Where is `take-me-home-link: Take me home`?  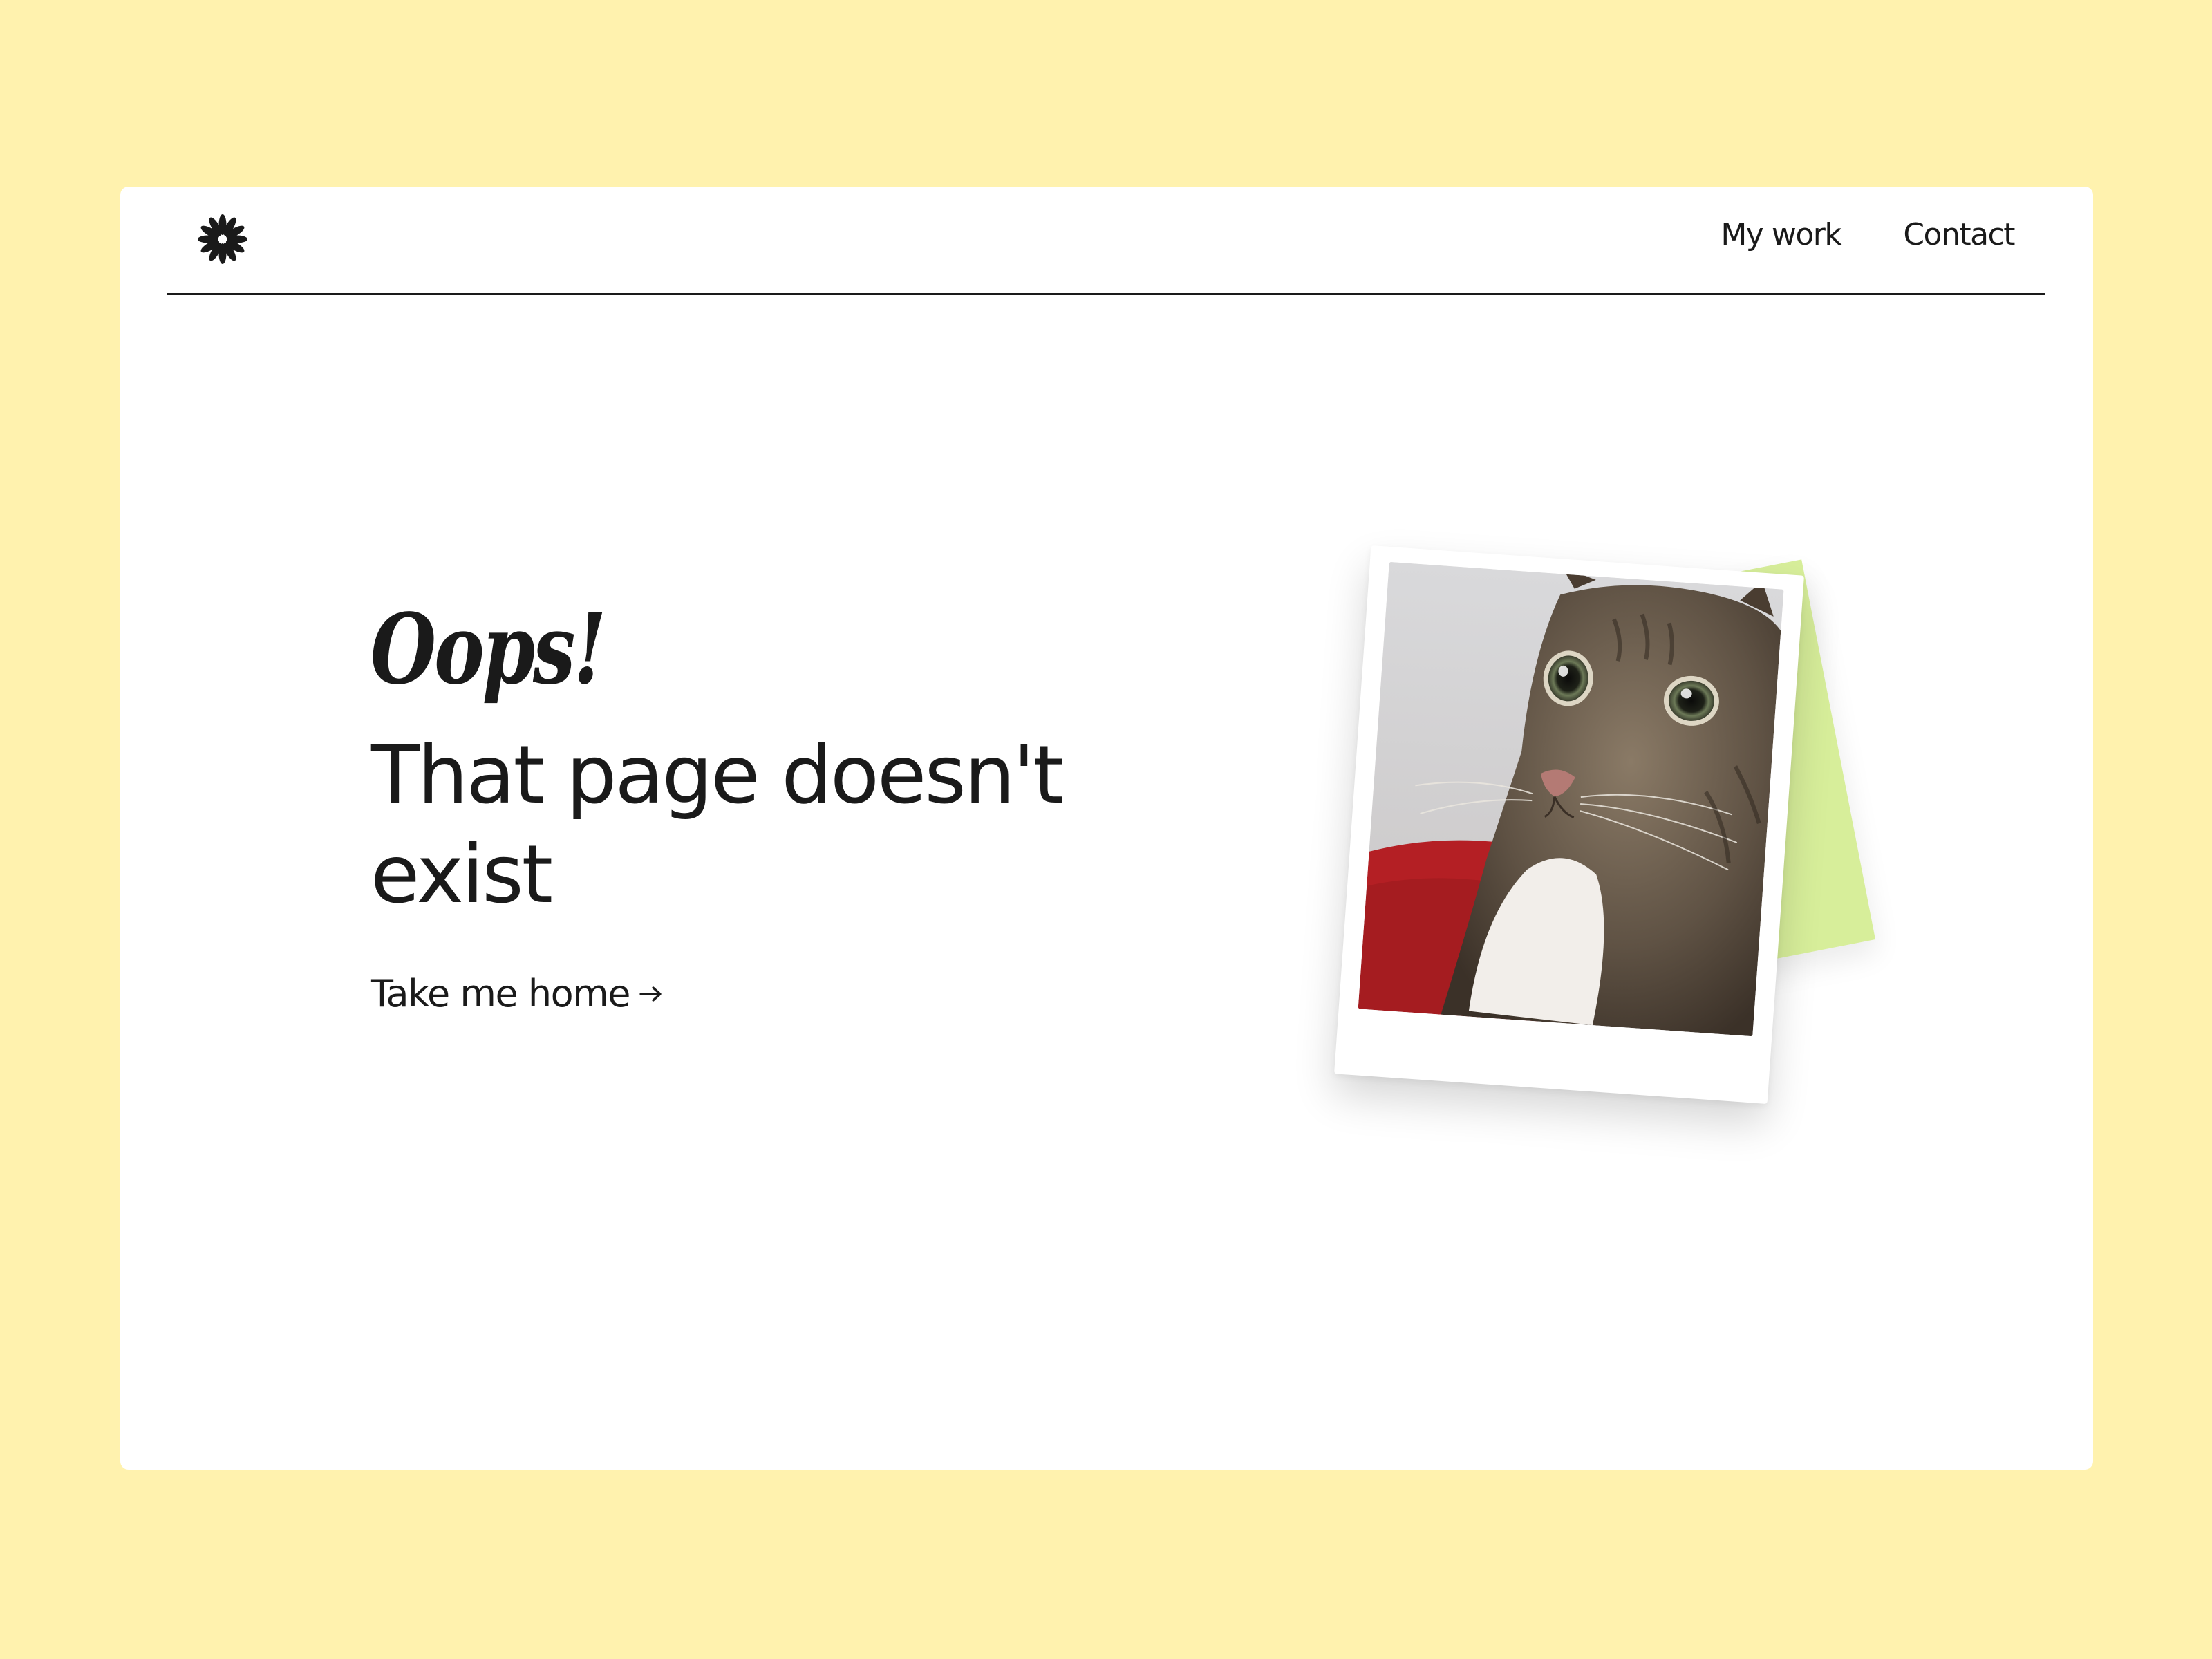 take-me-home-link: Take me home is located at coordinates (517, 993).